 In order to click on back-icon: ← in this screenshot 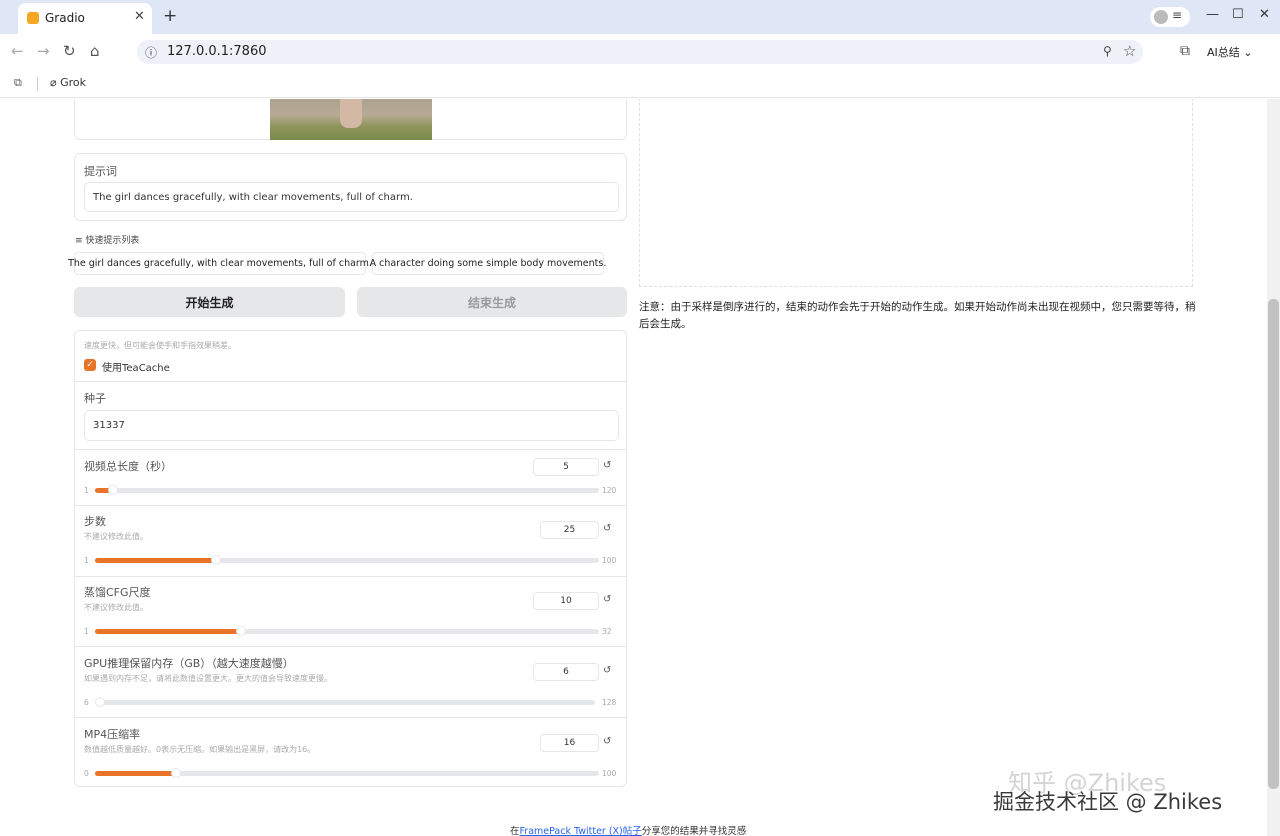, I will do `click(17, 51)`.